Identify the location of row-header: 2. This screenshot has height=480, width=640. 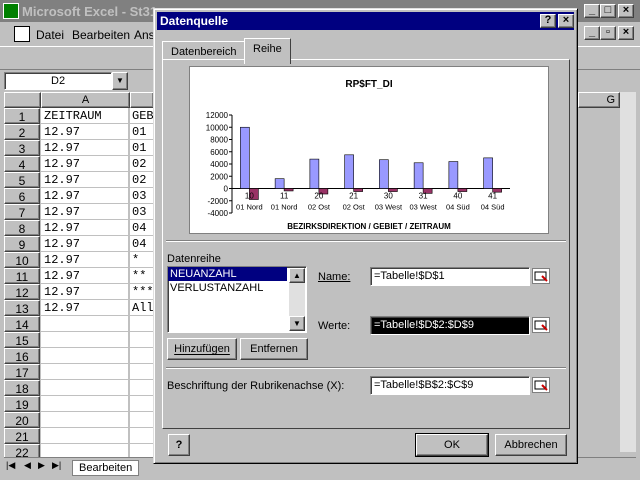
(22, 132).